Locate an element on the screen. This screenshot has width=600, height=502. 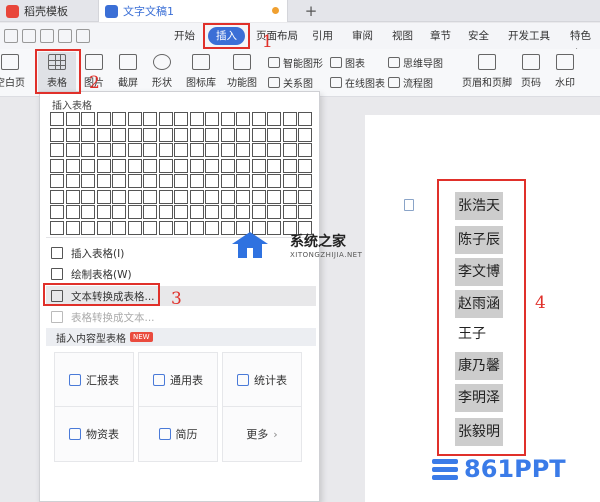
redo-icon is located at coordinates (83, 36).